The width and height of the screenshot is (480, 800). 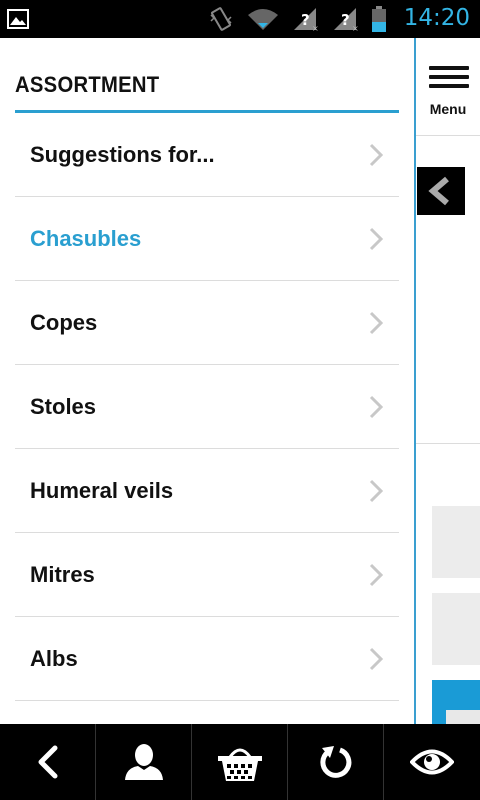 What do you see at coordinates (221, 19) in the screenshot?
I see `vibrate-icon` at bounding box center [221, 19].